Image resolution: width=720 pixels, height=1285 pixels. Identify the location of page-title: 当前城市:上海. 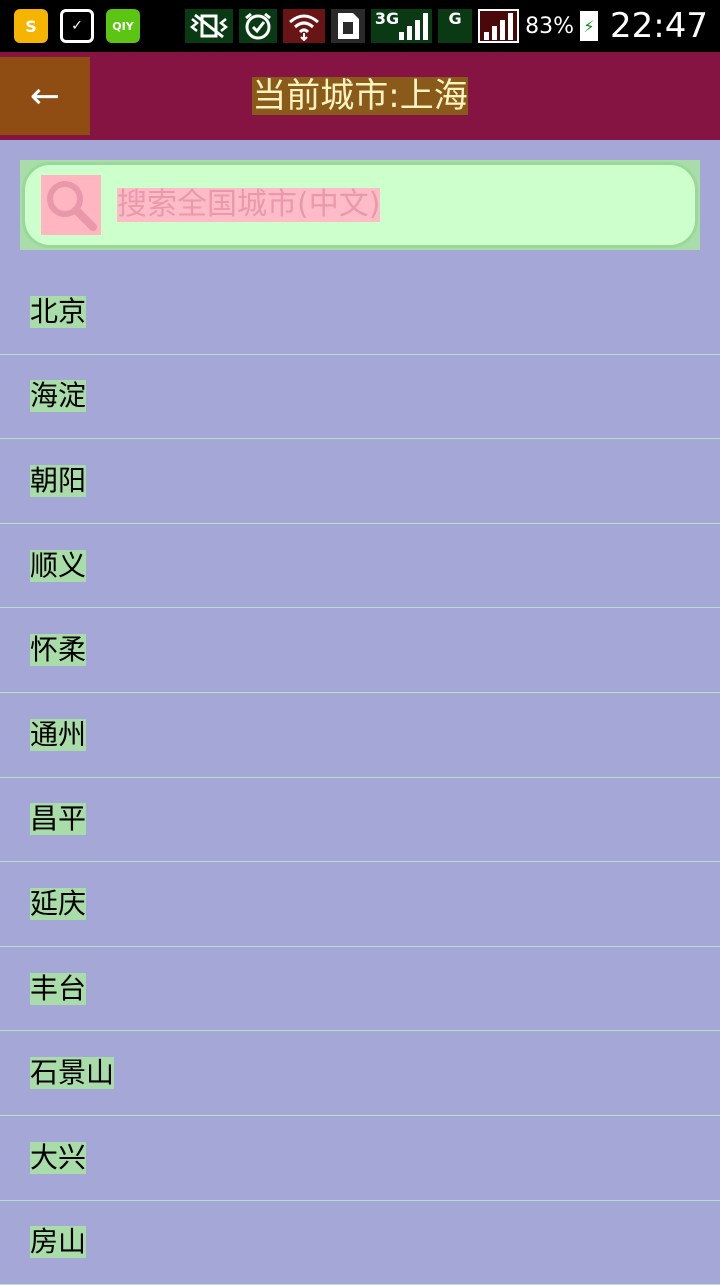
(360, 96).